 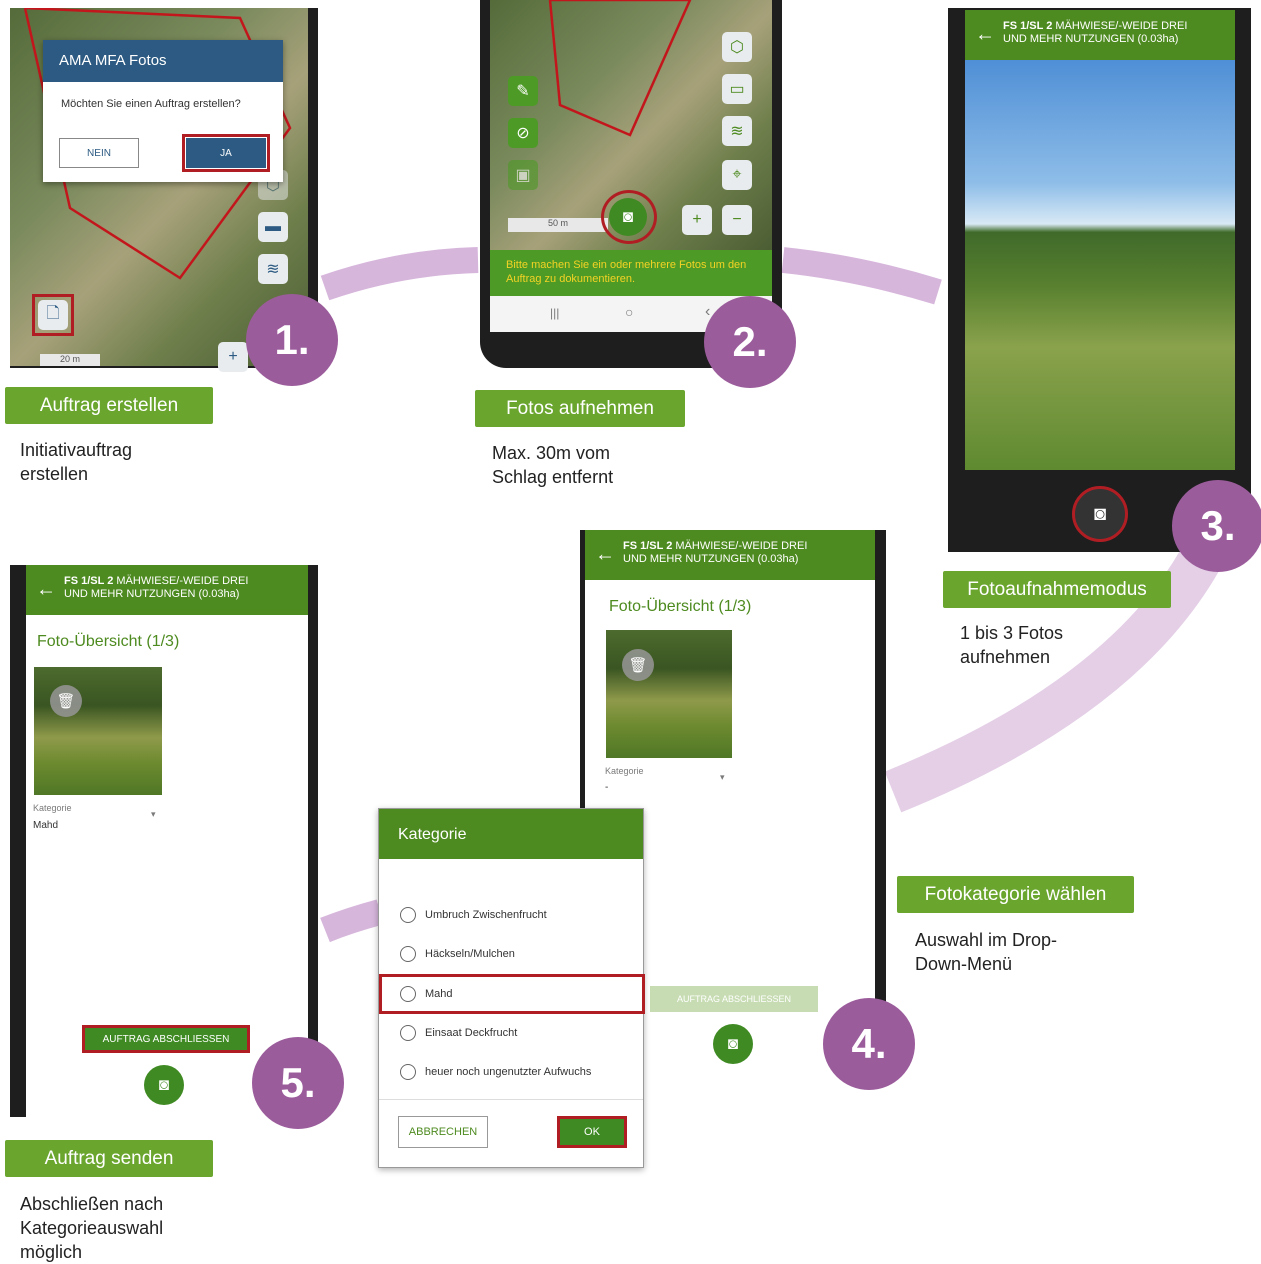 What do you see at coordinates (298, 1083) in the screenshot?
I see `step-number-5: 5.` at bounding box center [298, 1083].